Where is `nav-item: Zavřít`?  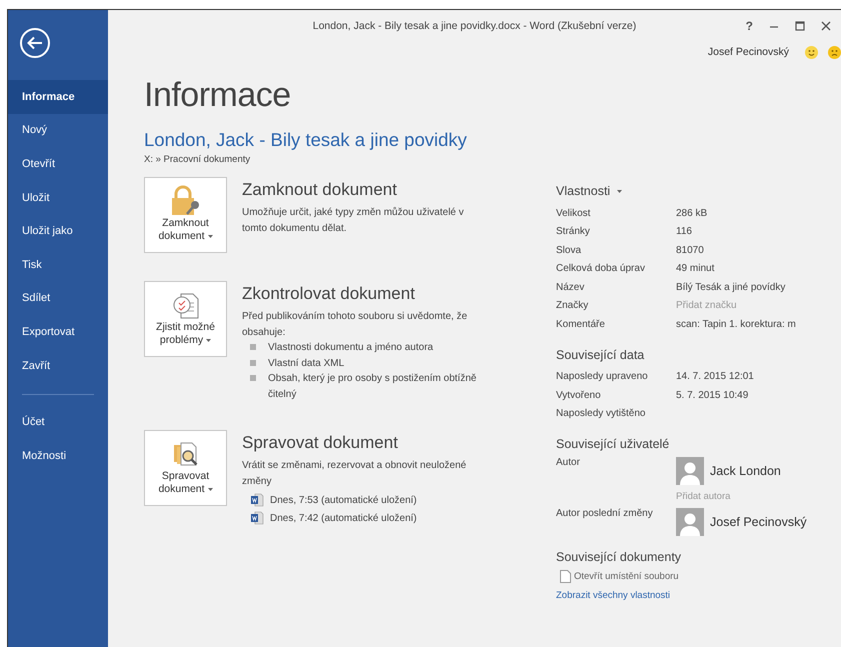 nav-item: Zavřít is located at coordinates (58, 365).